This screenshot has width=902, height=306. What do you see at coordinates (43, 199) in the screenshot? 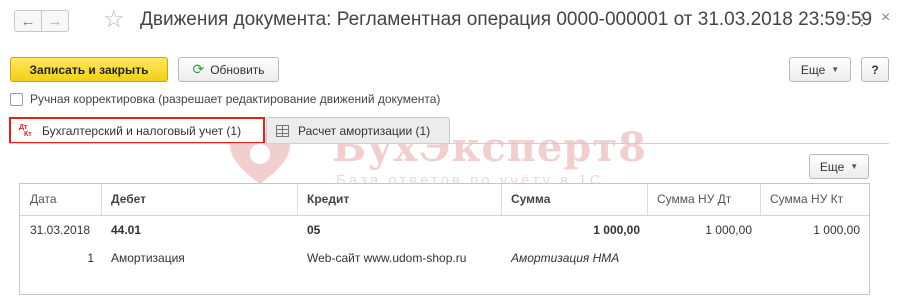
I see `column-date: Дата` at bounding box center [43, 199].